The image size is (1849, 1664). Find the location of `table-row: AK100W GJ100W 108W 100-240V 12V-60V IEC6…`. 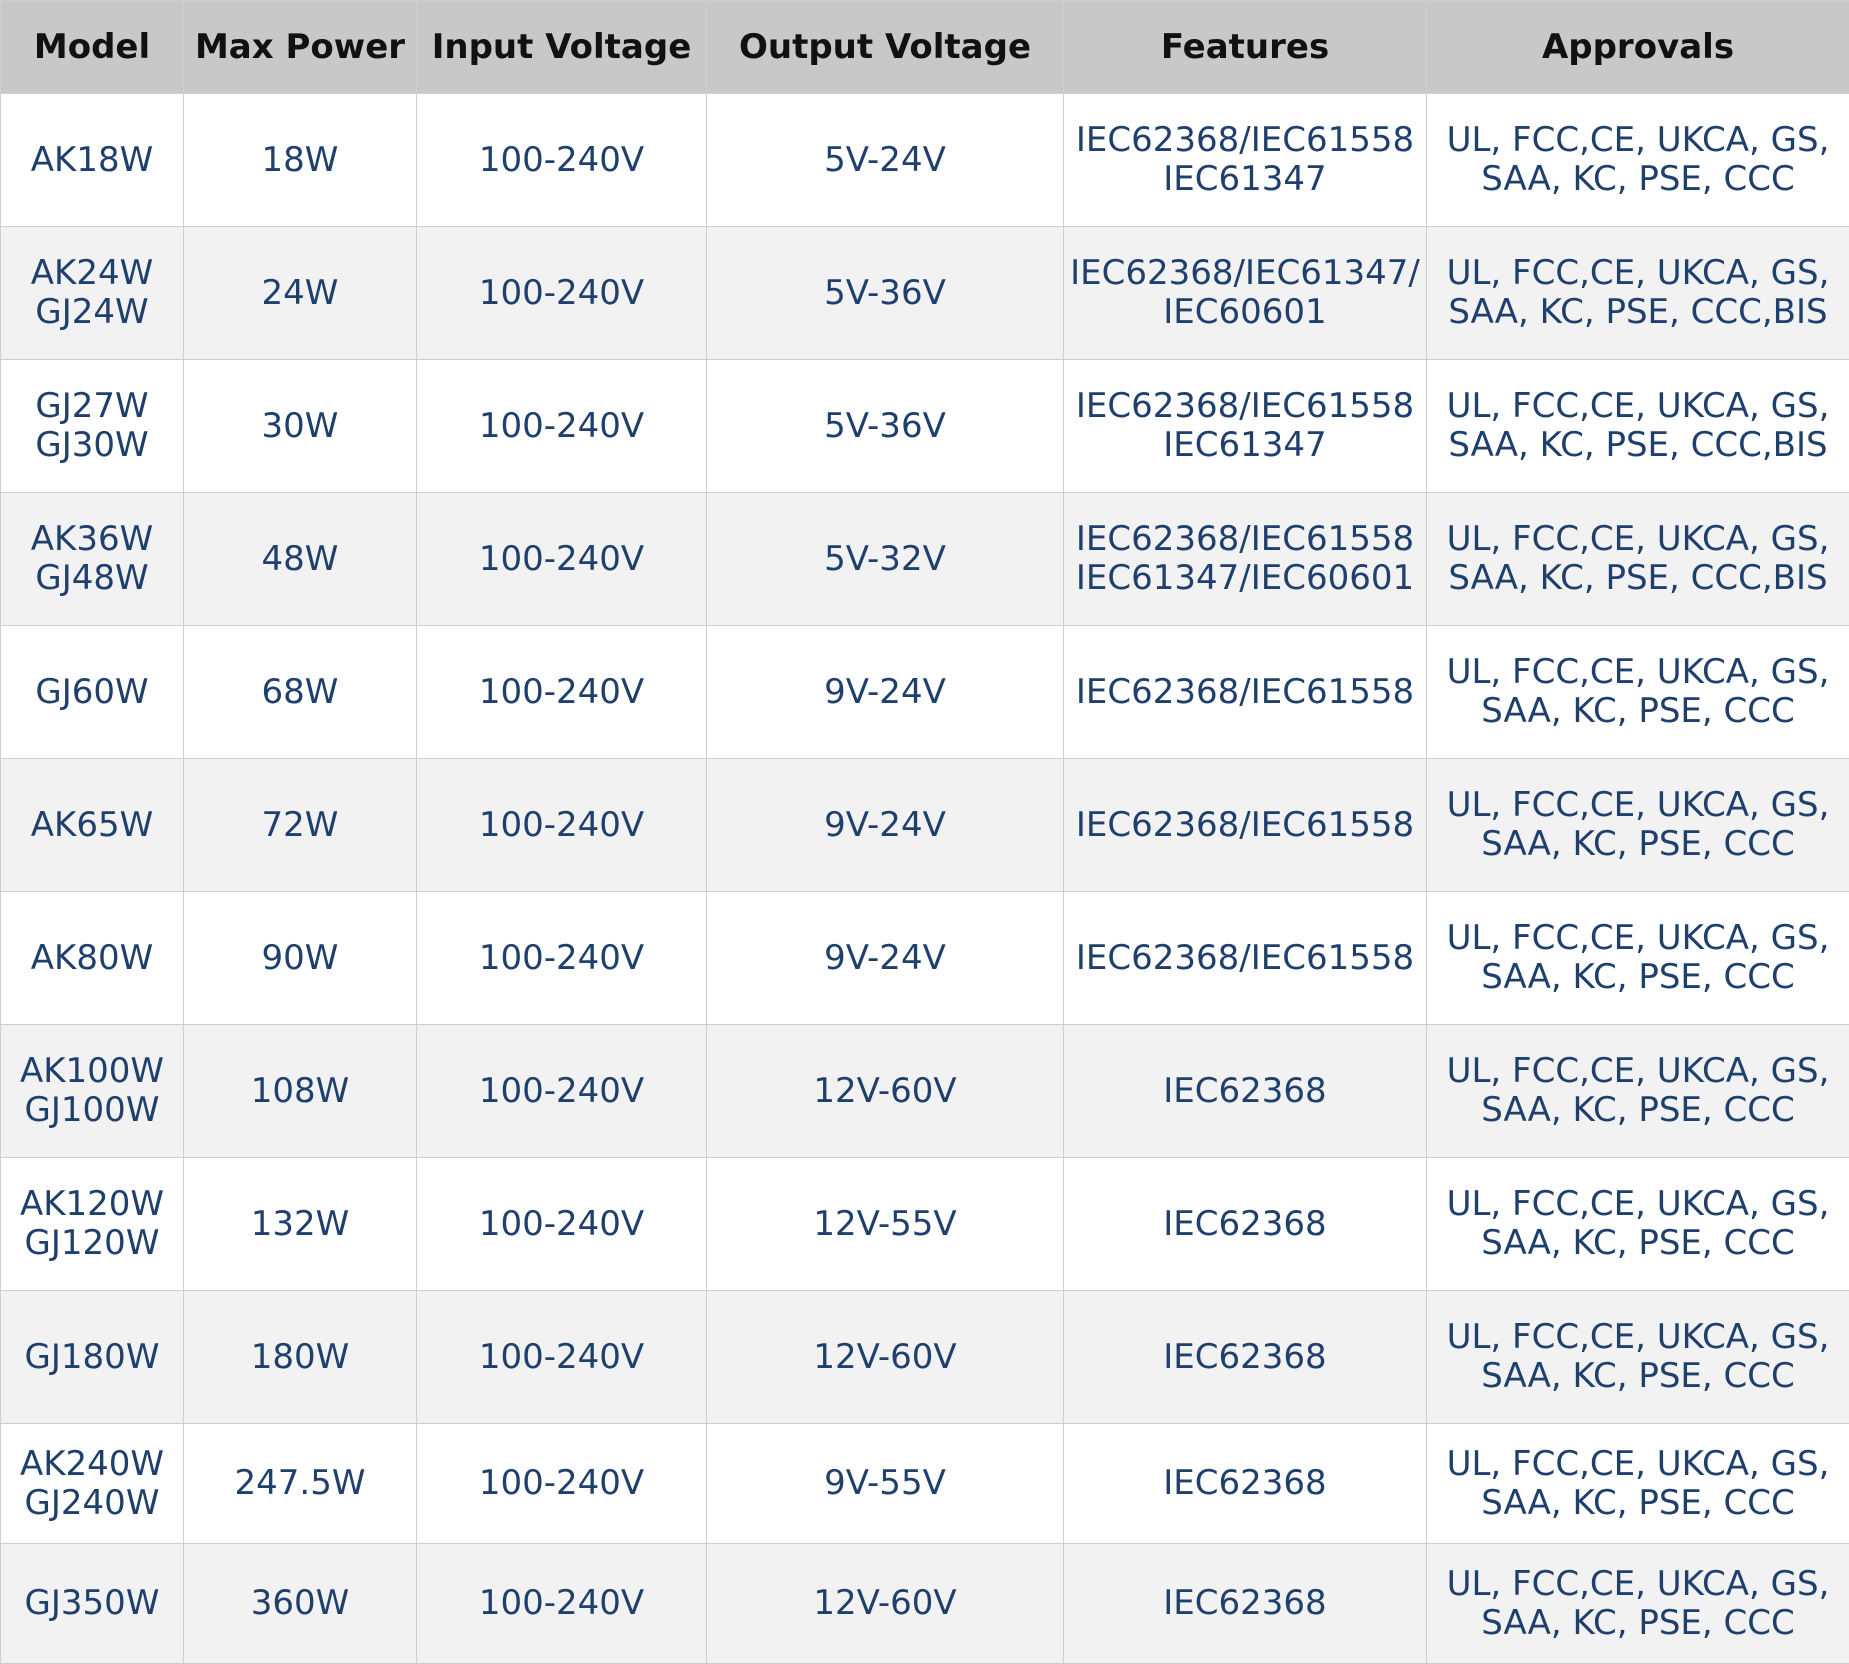

table-row: AK100W GJ100W 108W 100-240V 12V-60V IEC6… is located at coordinates (925, 1091).